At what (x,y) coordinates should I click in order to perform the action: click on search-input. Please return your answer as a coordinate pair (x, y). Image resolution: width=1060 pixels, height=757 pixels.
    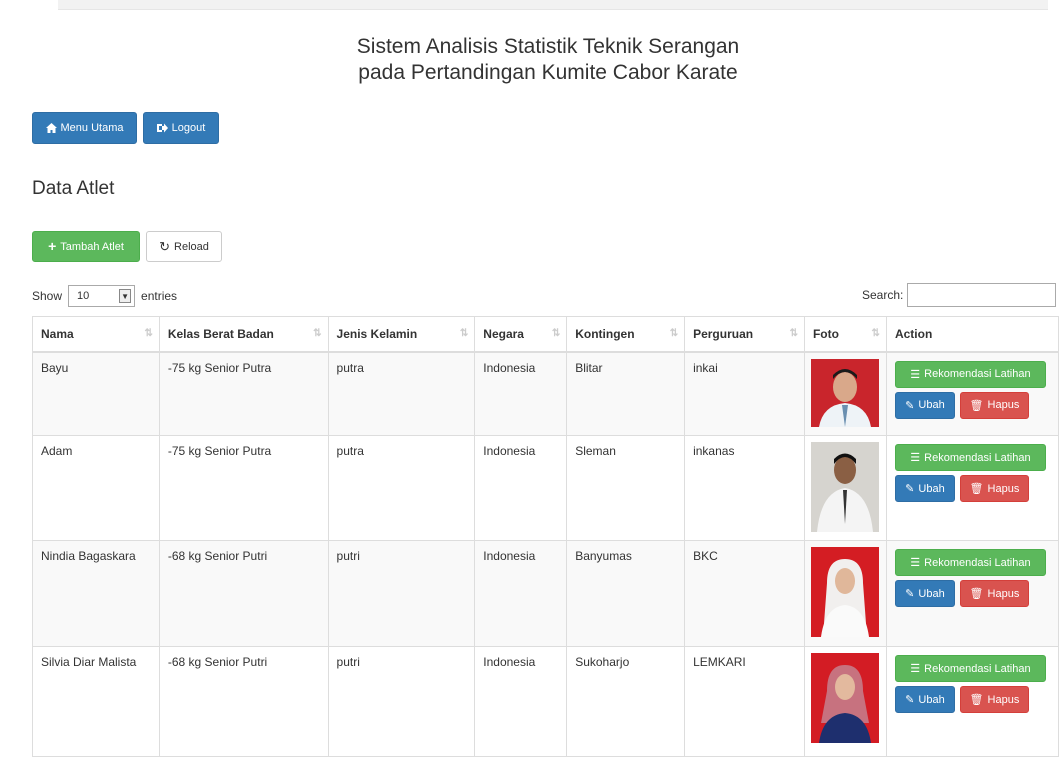
    Looking at the image, I should click on (982, 295).